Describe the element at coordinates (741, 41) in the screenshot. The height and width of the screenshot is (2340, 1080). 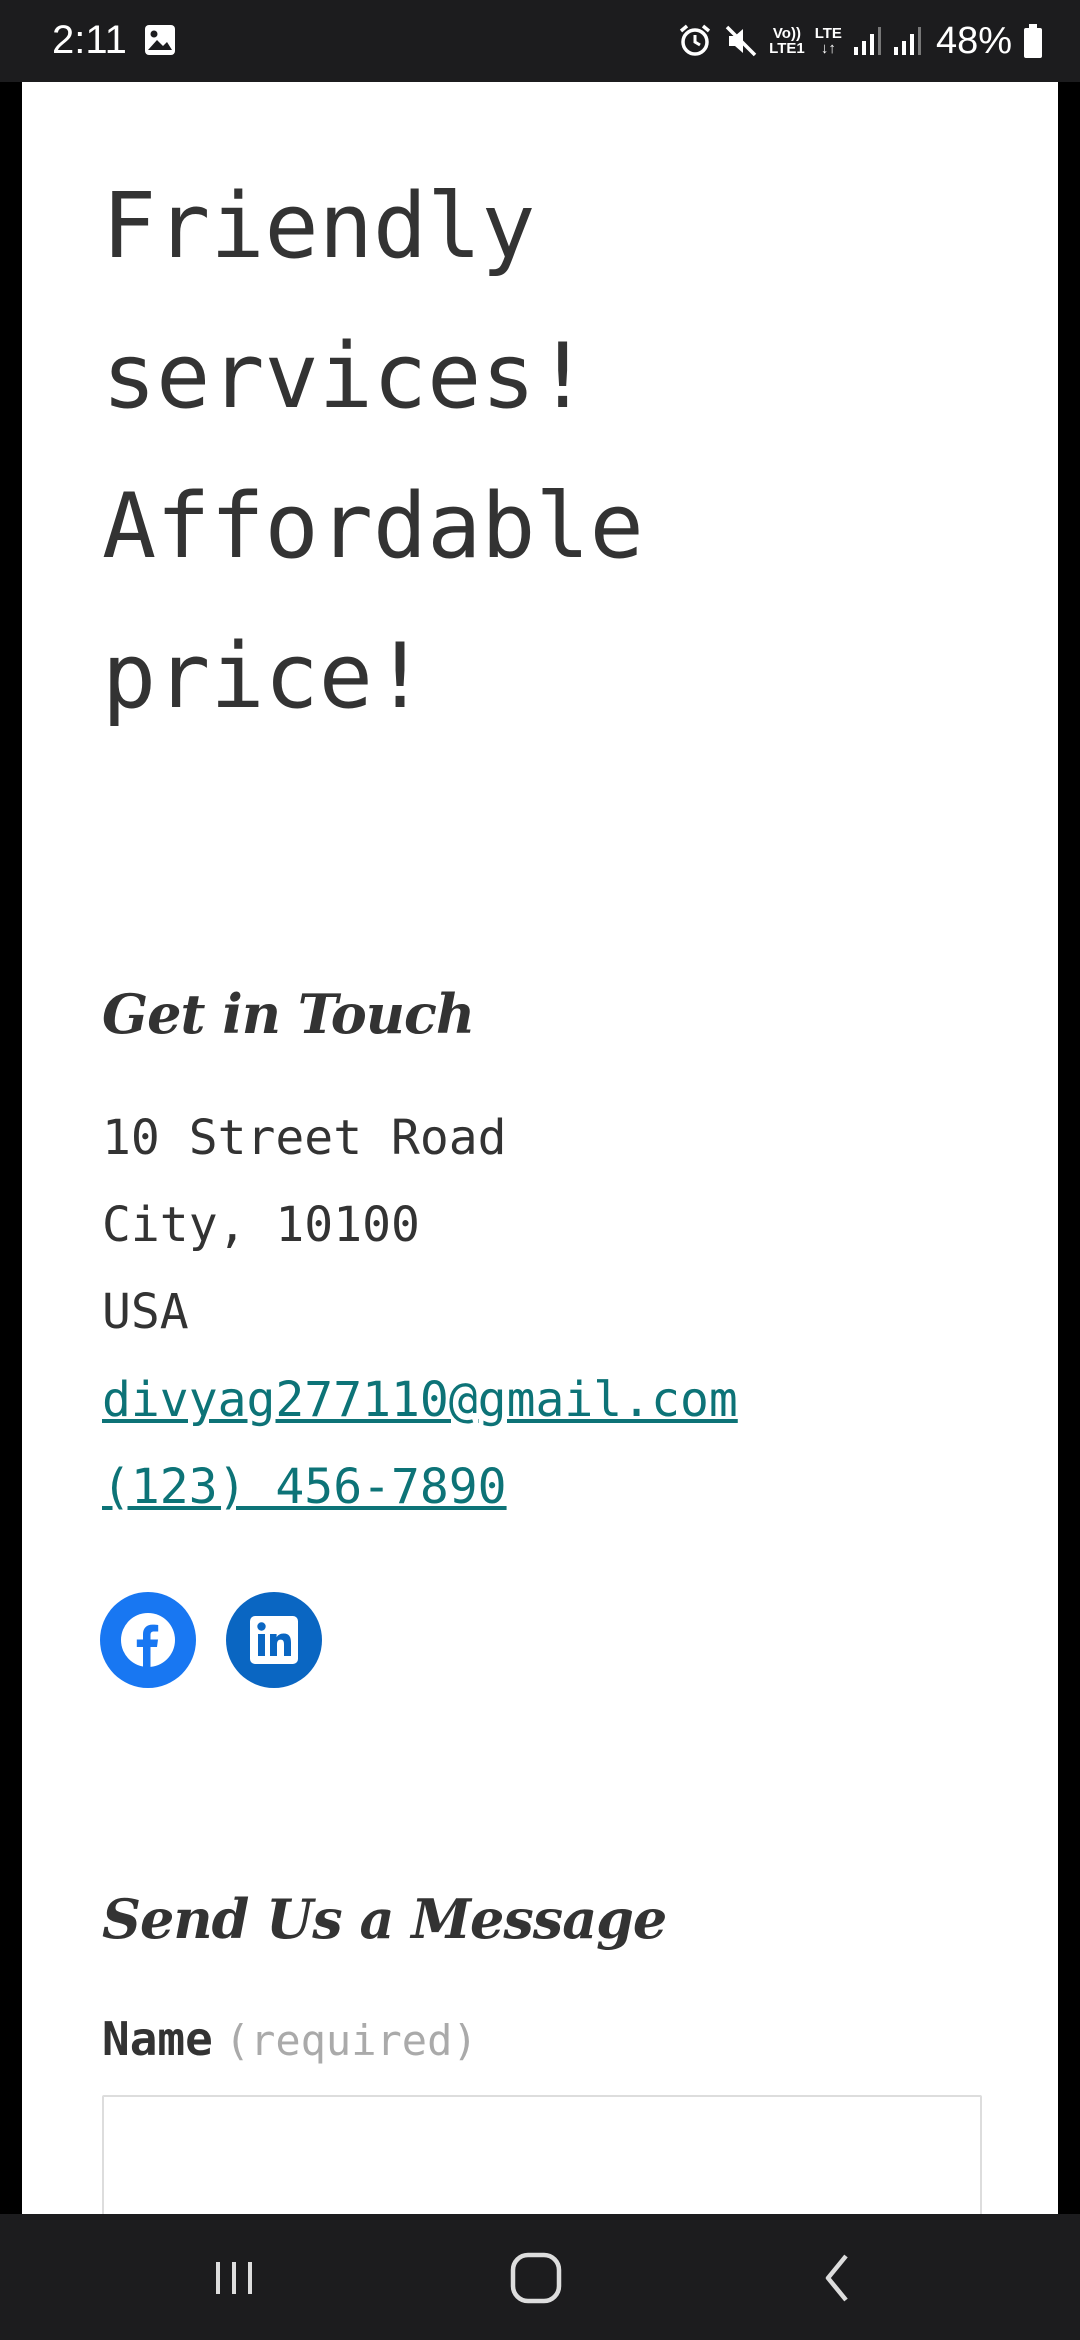
I see `mute-icon` at that location.